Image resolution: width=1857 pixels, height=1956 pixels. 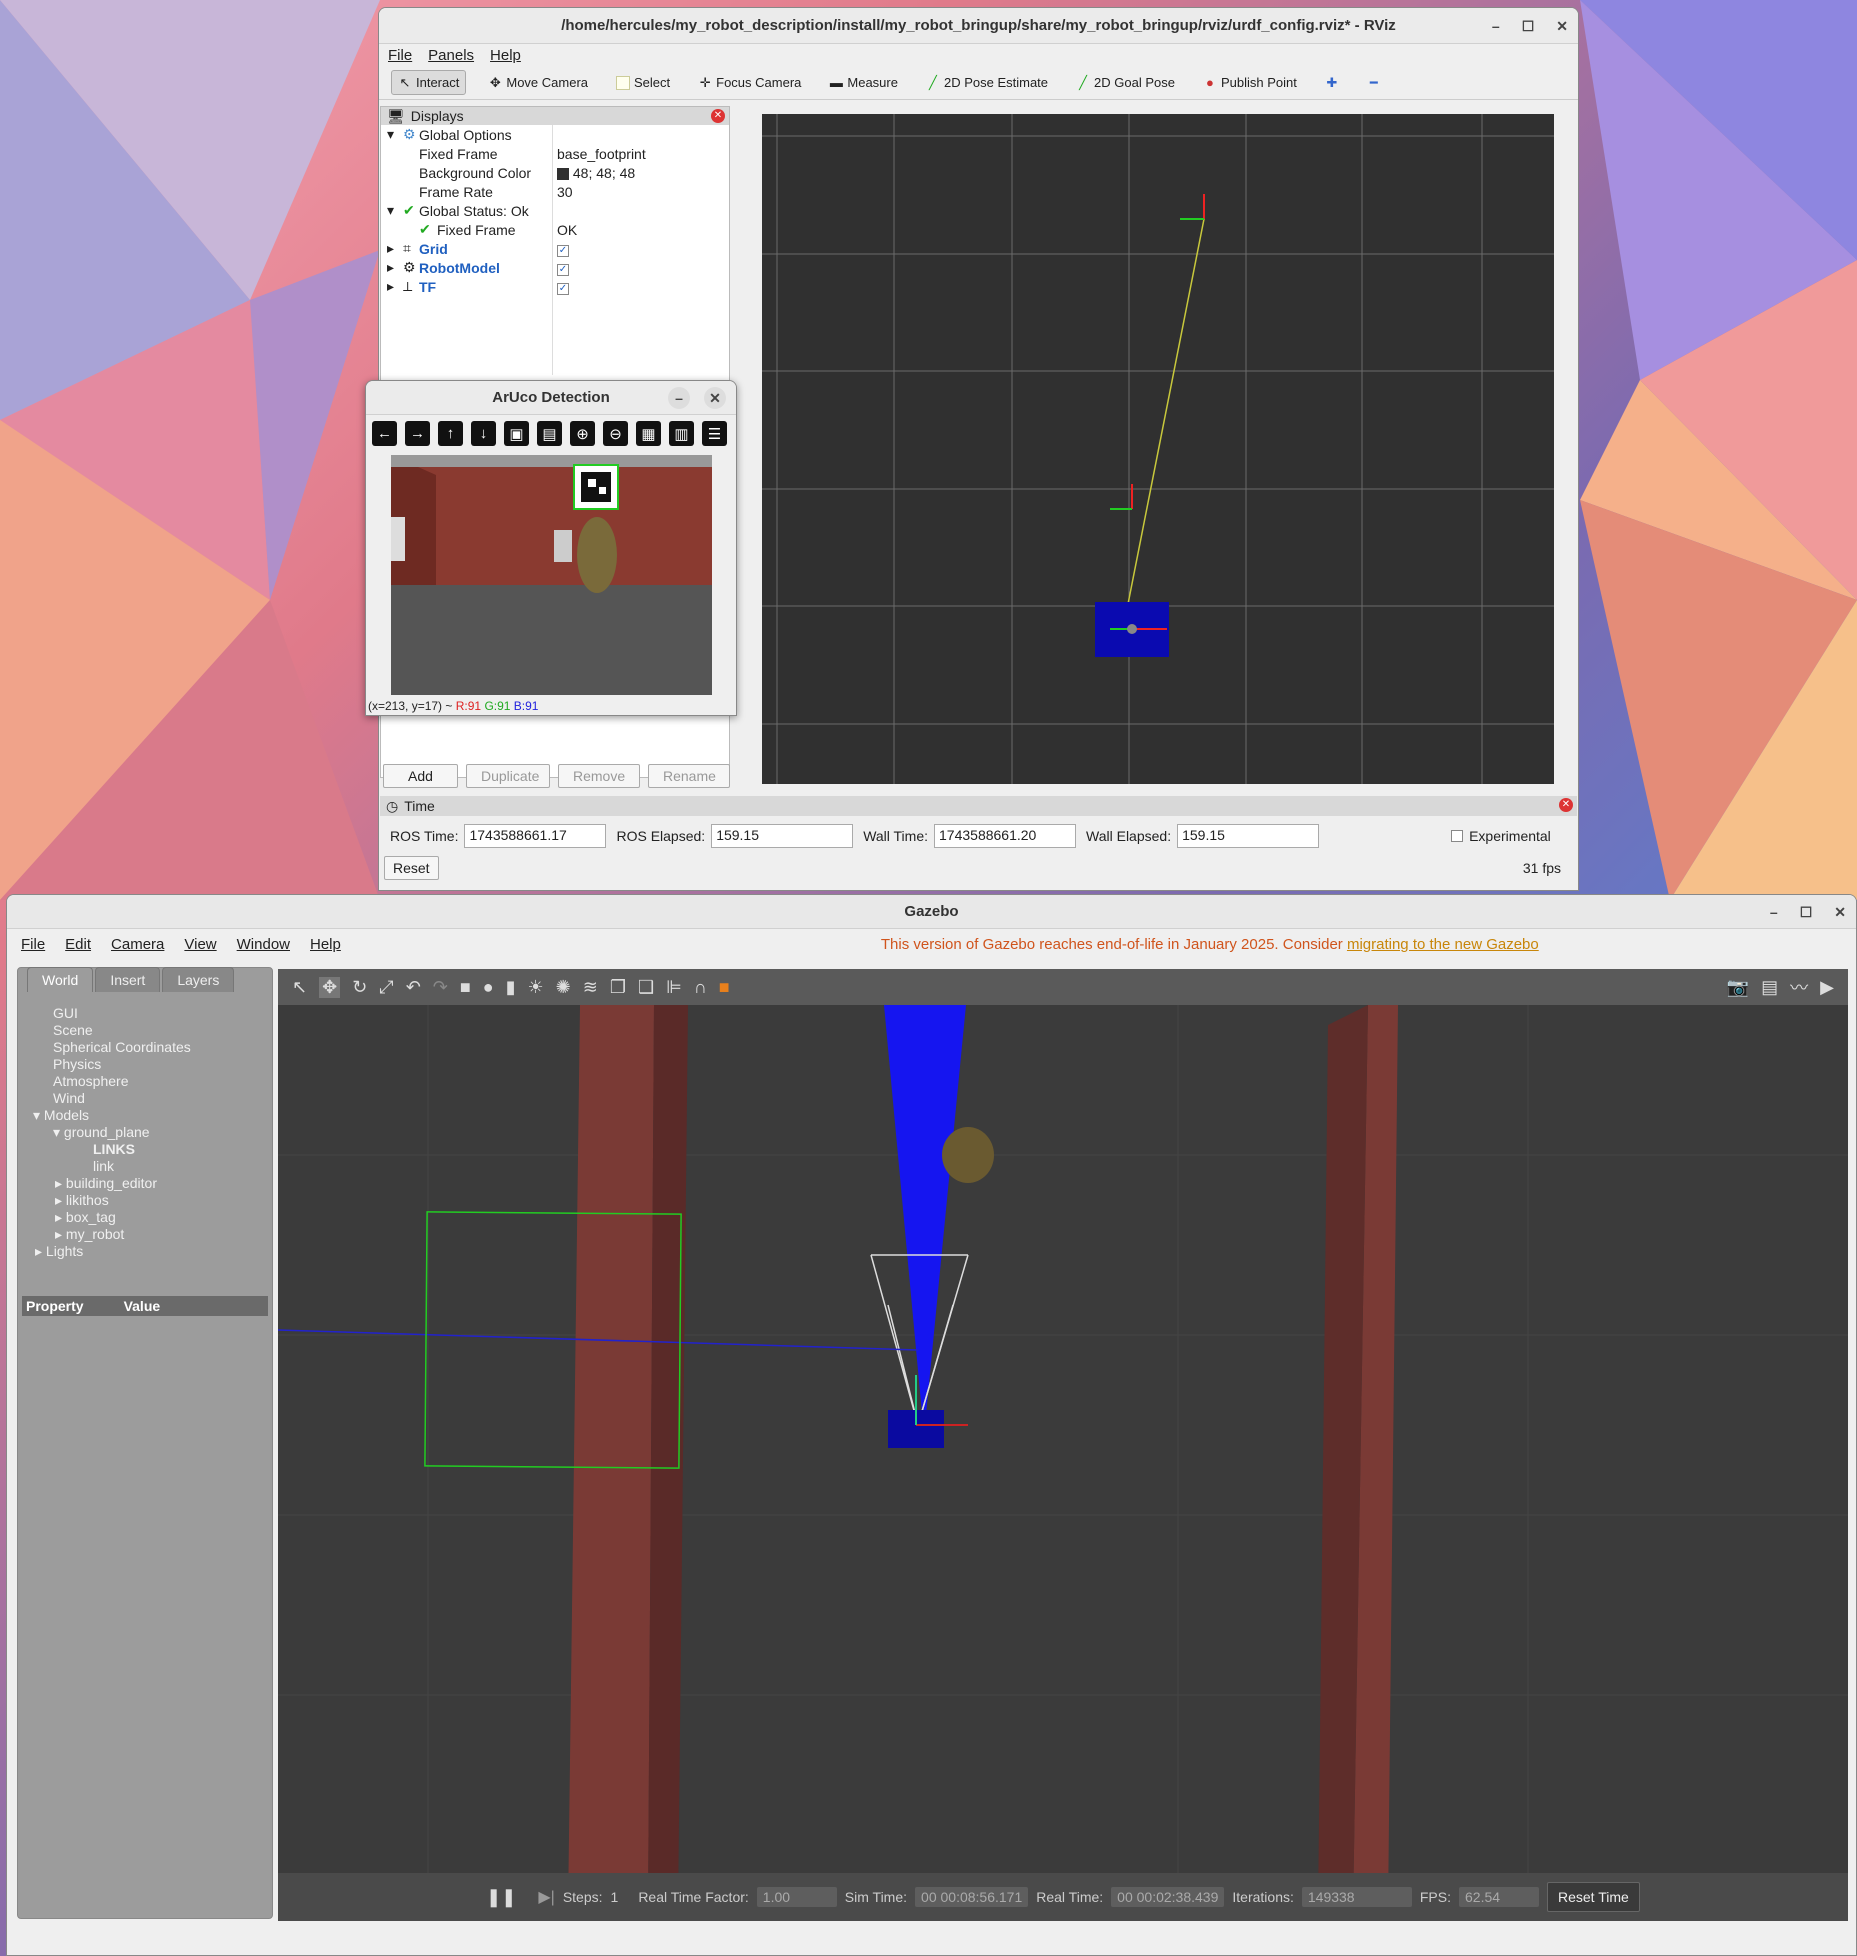 I want to click on fixed-frame-row: Fixed Frame base_footprint, so click(x=555, y=153).